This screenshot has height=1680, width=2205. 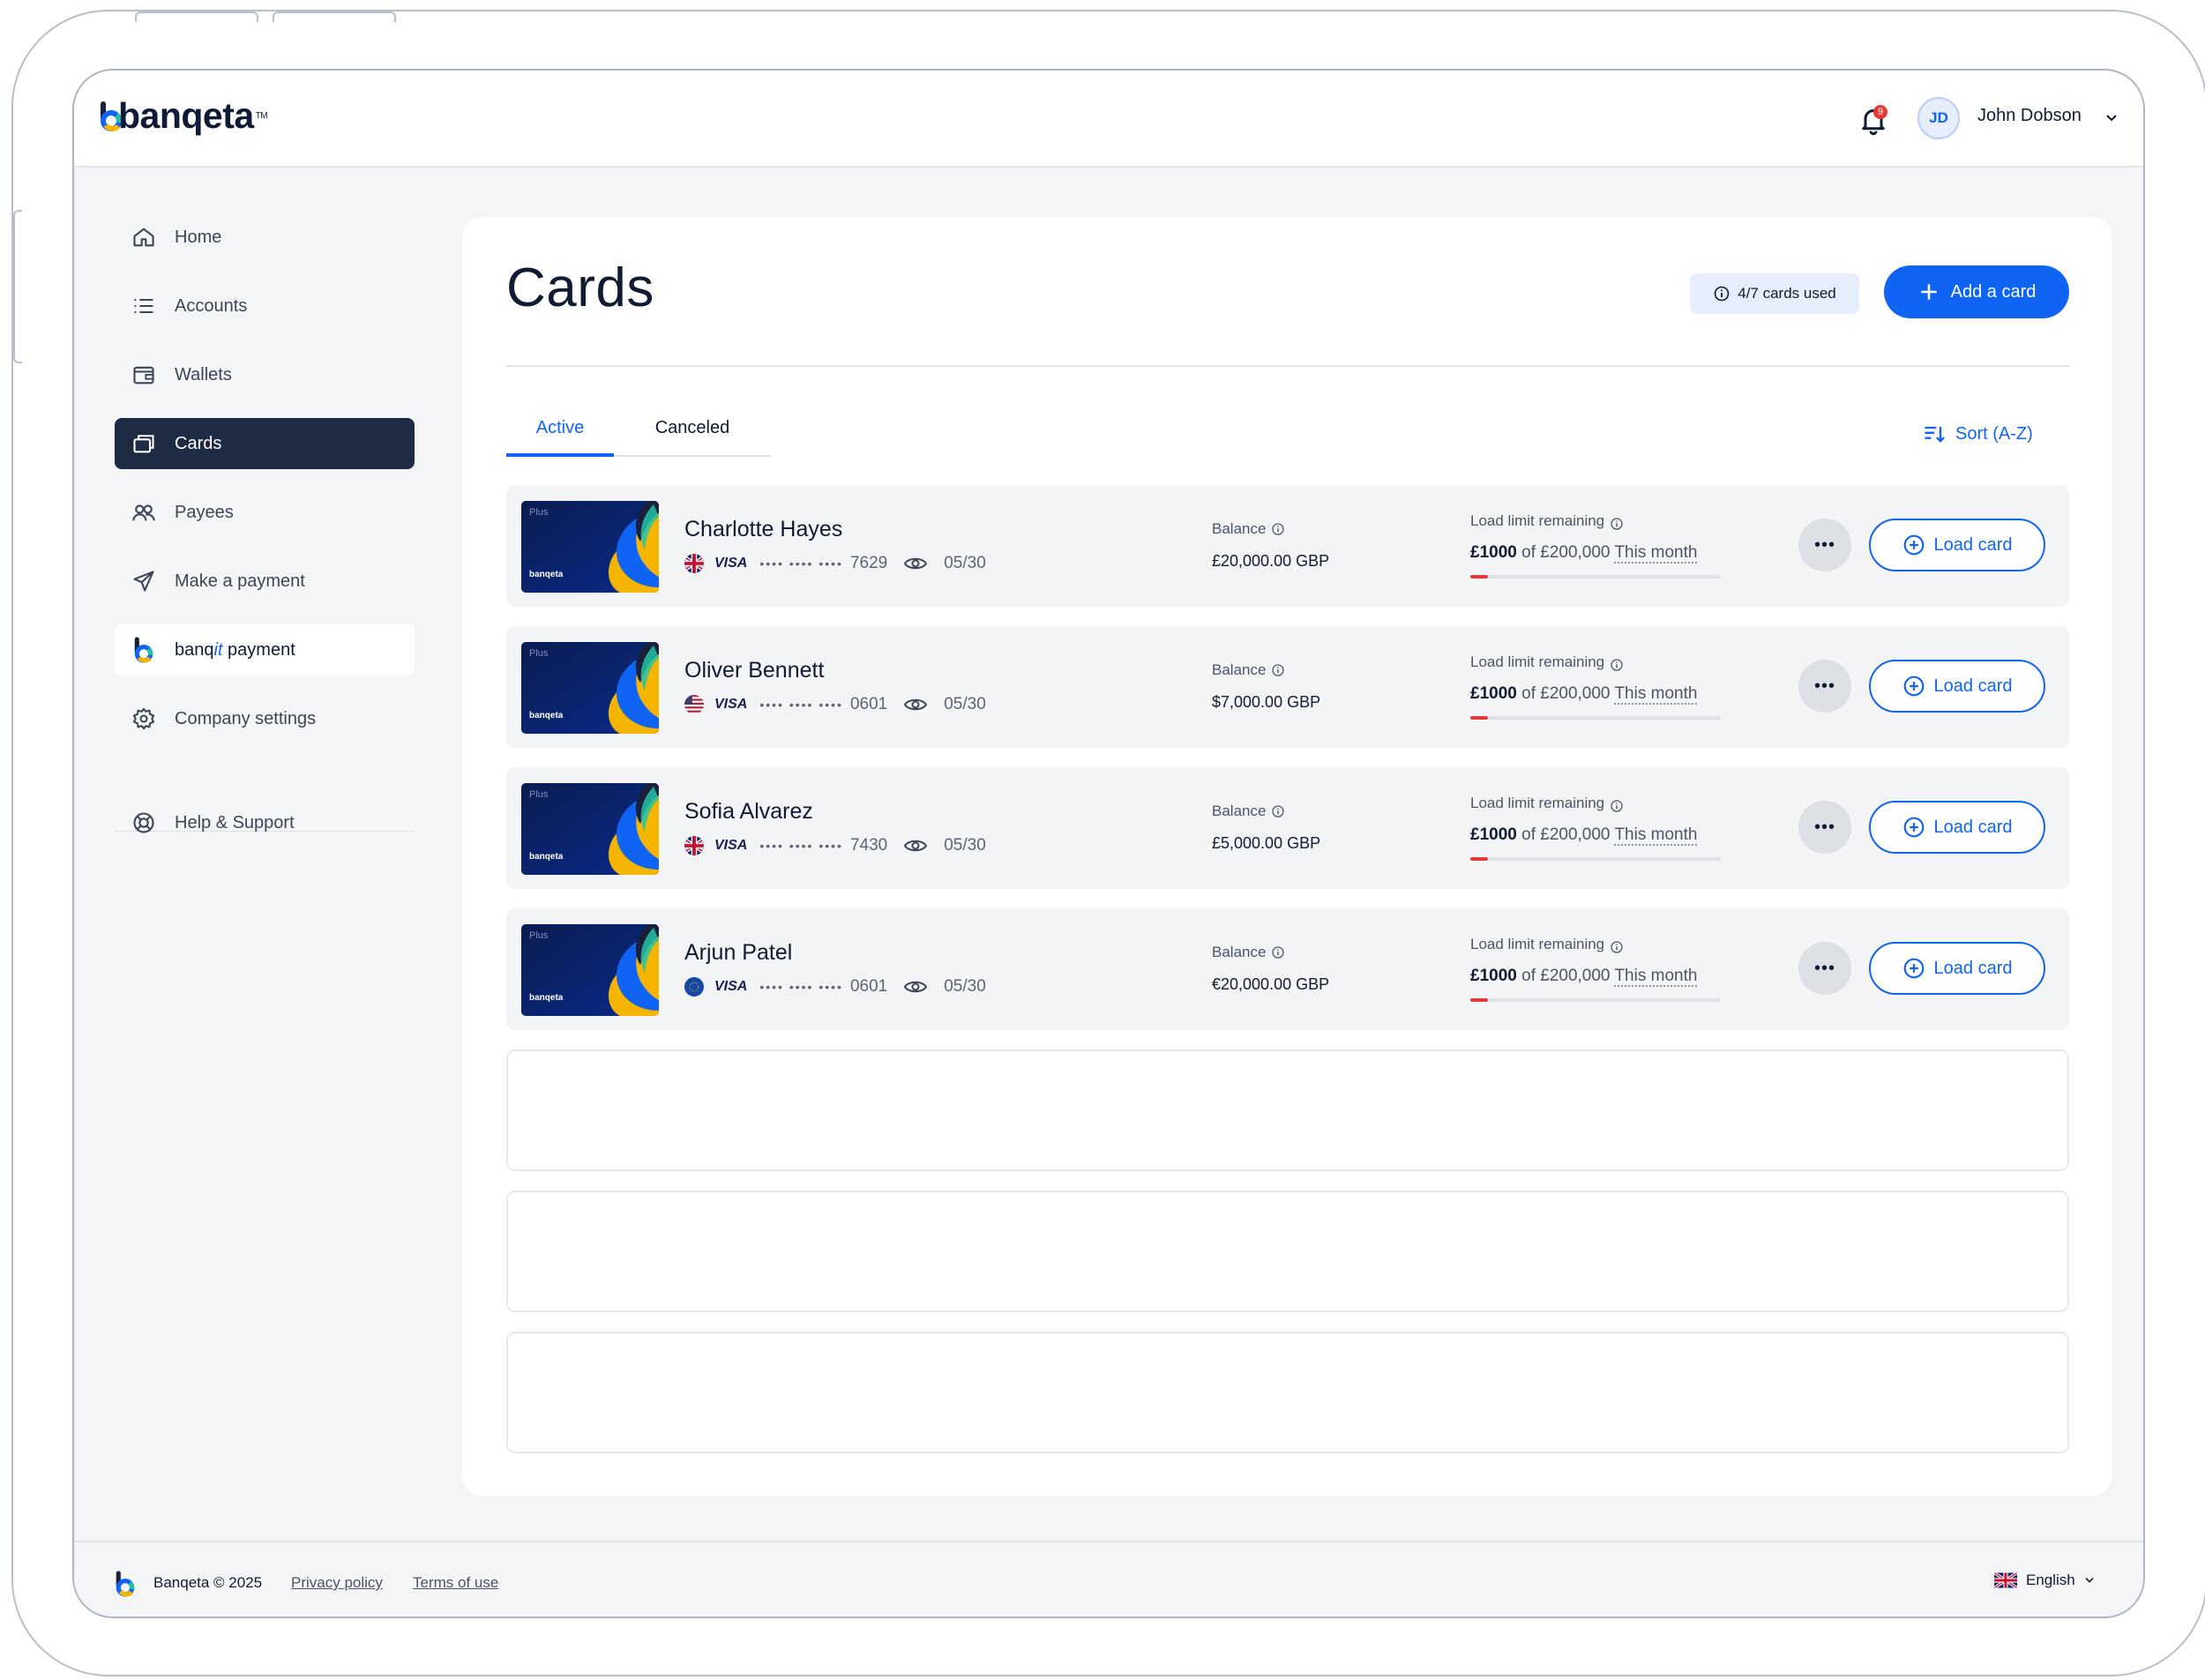 I want to click on card-expiry: 05/30, so click(x=965, y=563).